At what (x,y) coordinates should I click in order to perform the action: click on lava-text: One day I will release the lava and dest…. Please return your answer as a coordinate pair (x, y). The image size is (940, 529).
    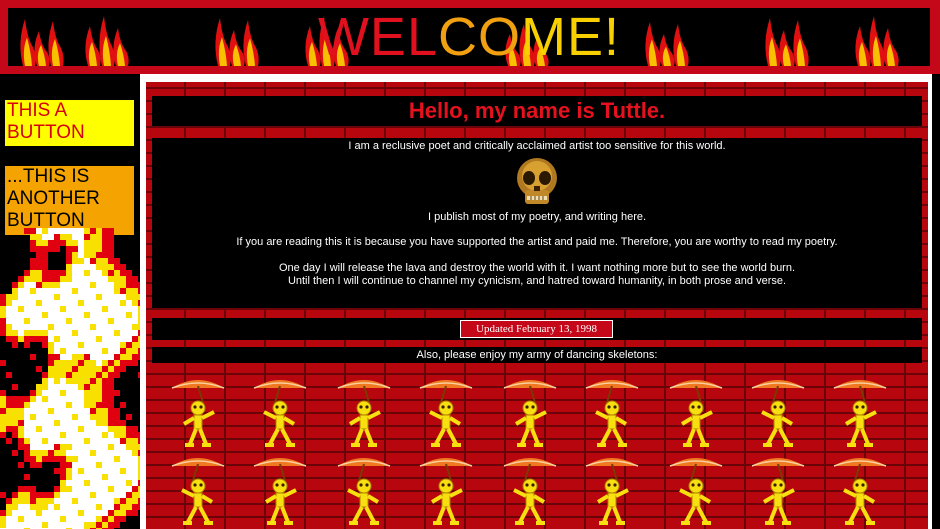
    Looking at the image, I should click on (537, 275).